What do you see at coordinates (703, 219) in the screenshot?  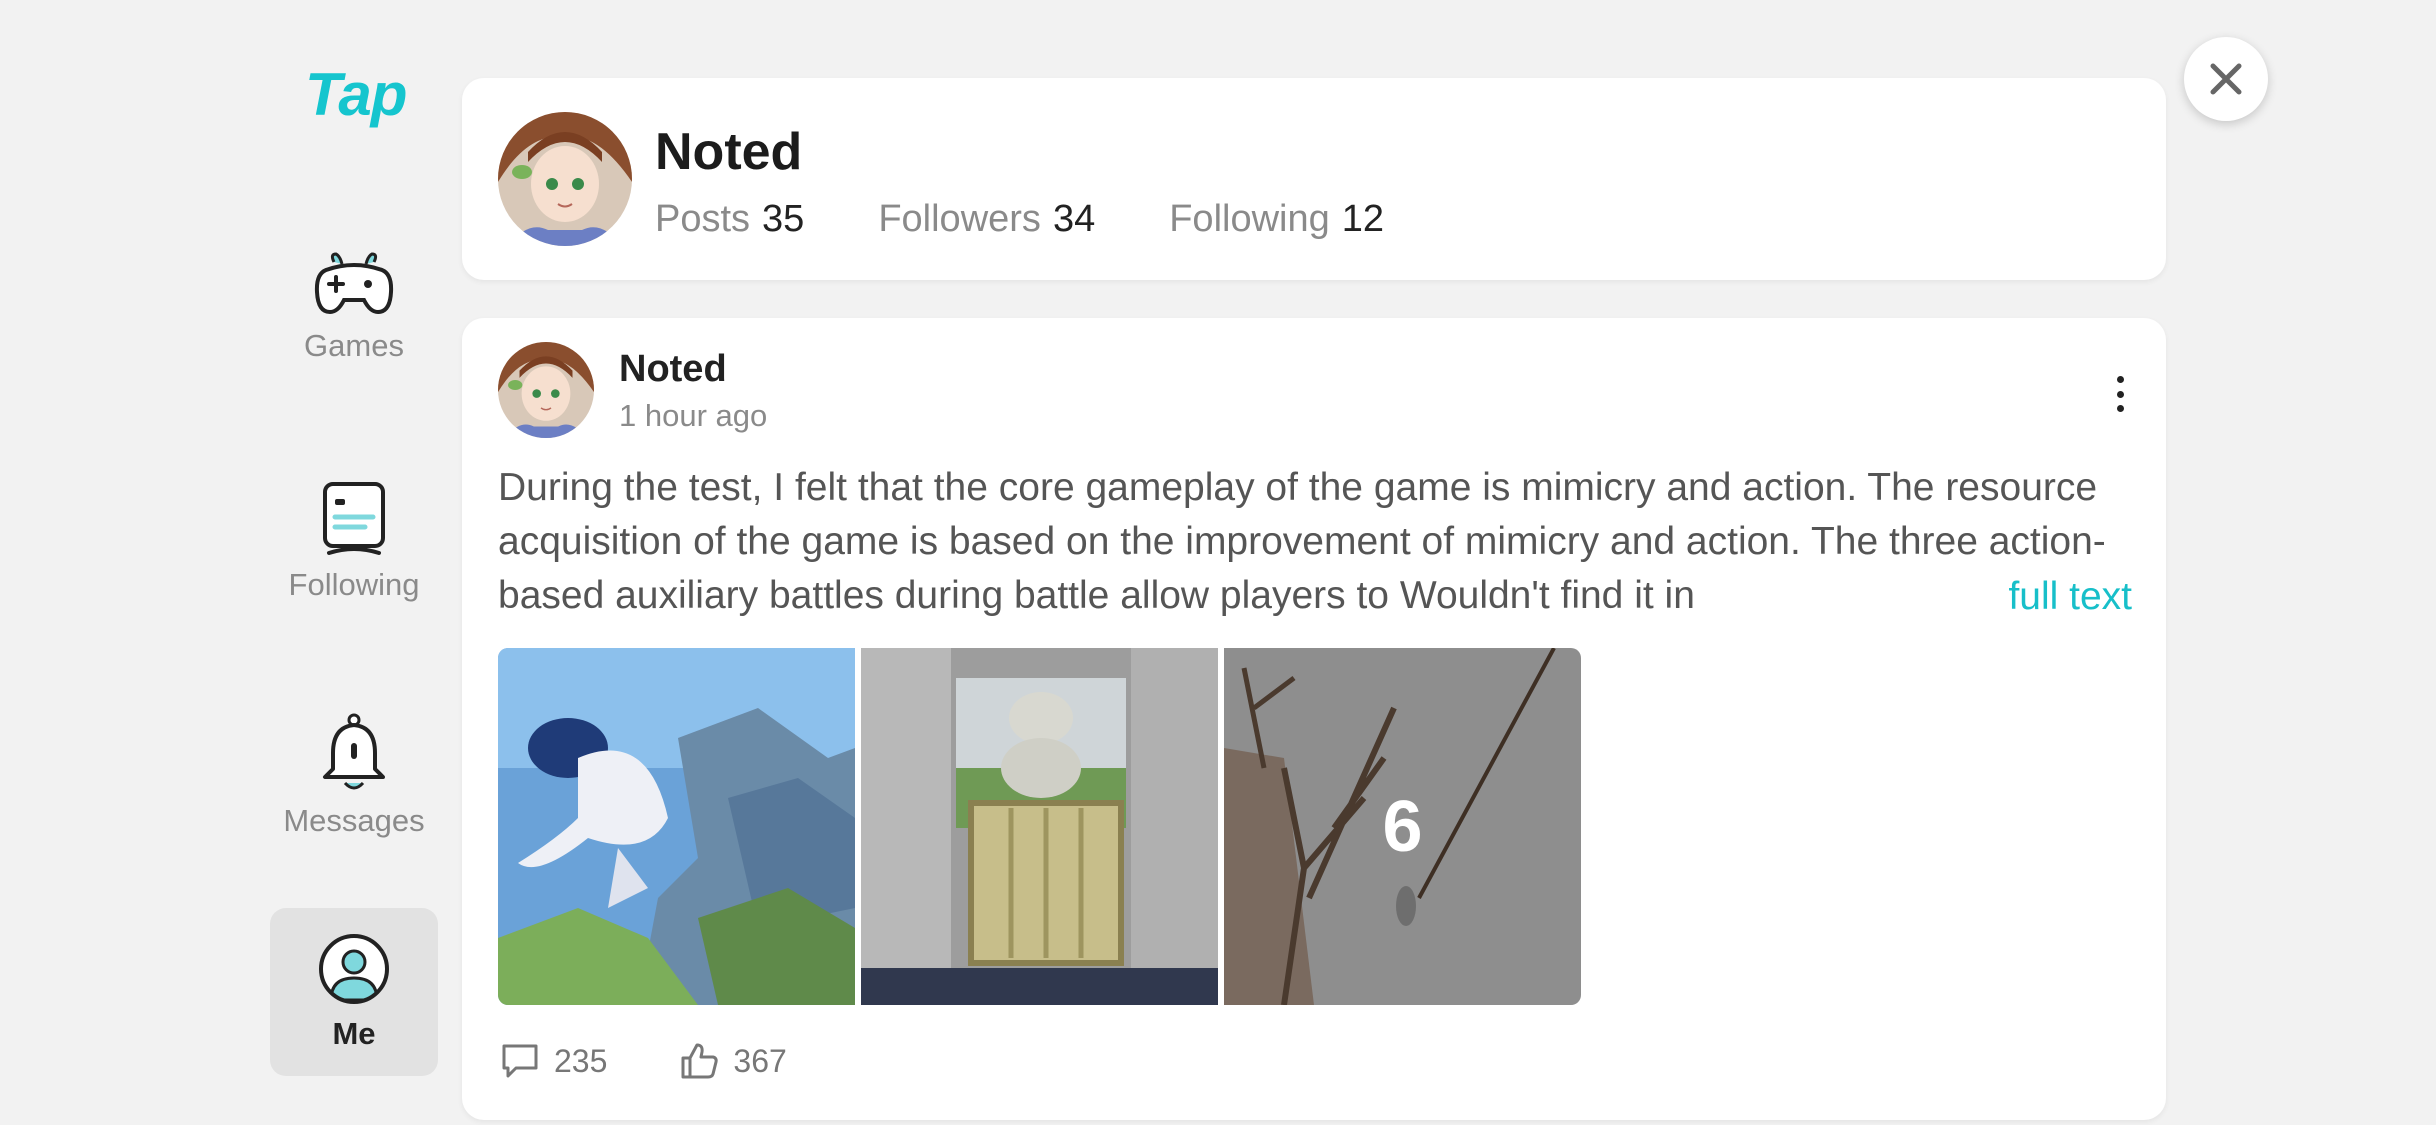 I see `posts-label: Posts` at bounding box center [703, 219].